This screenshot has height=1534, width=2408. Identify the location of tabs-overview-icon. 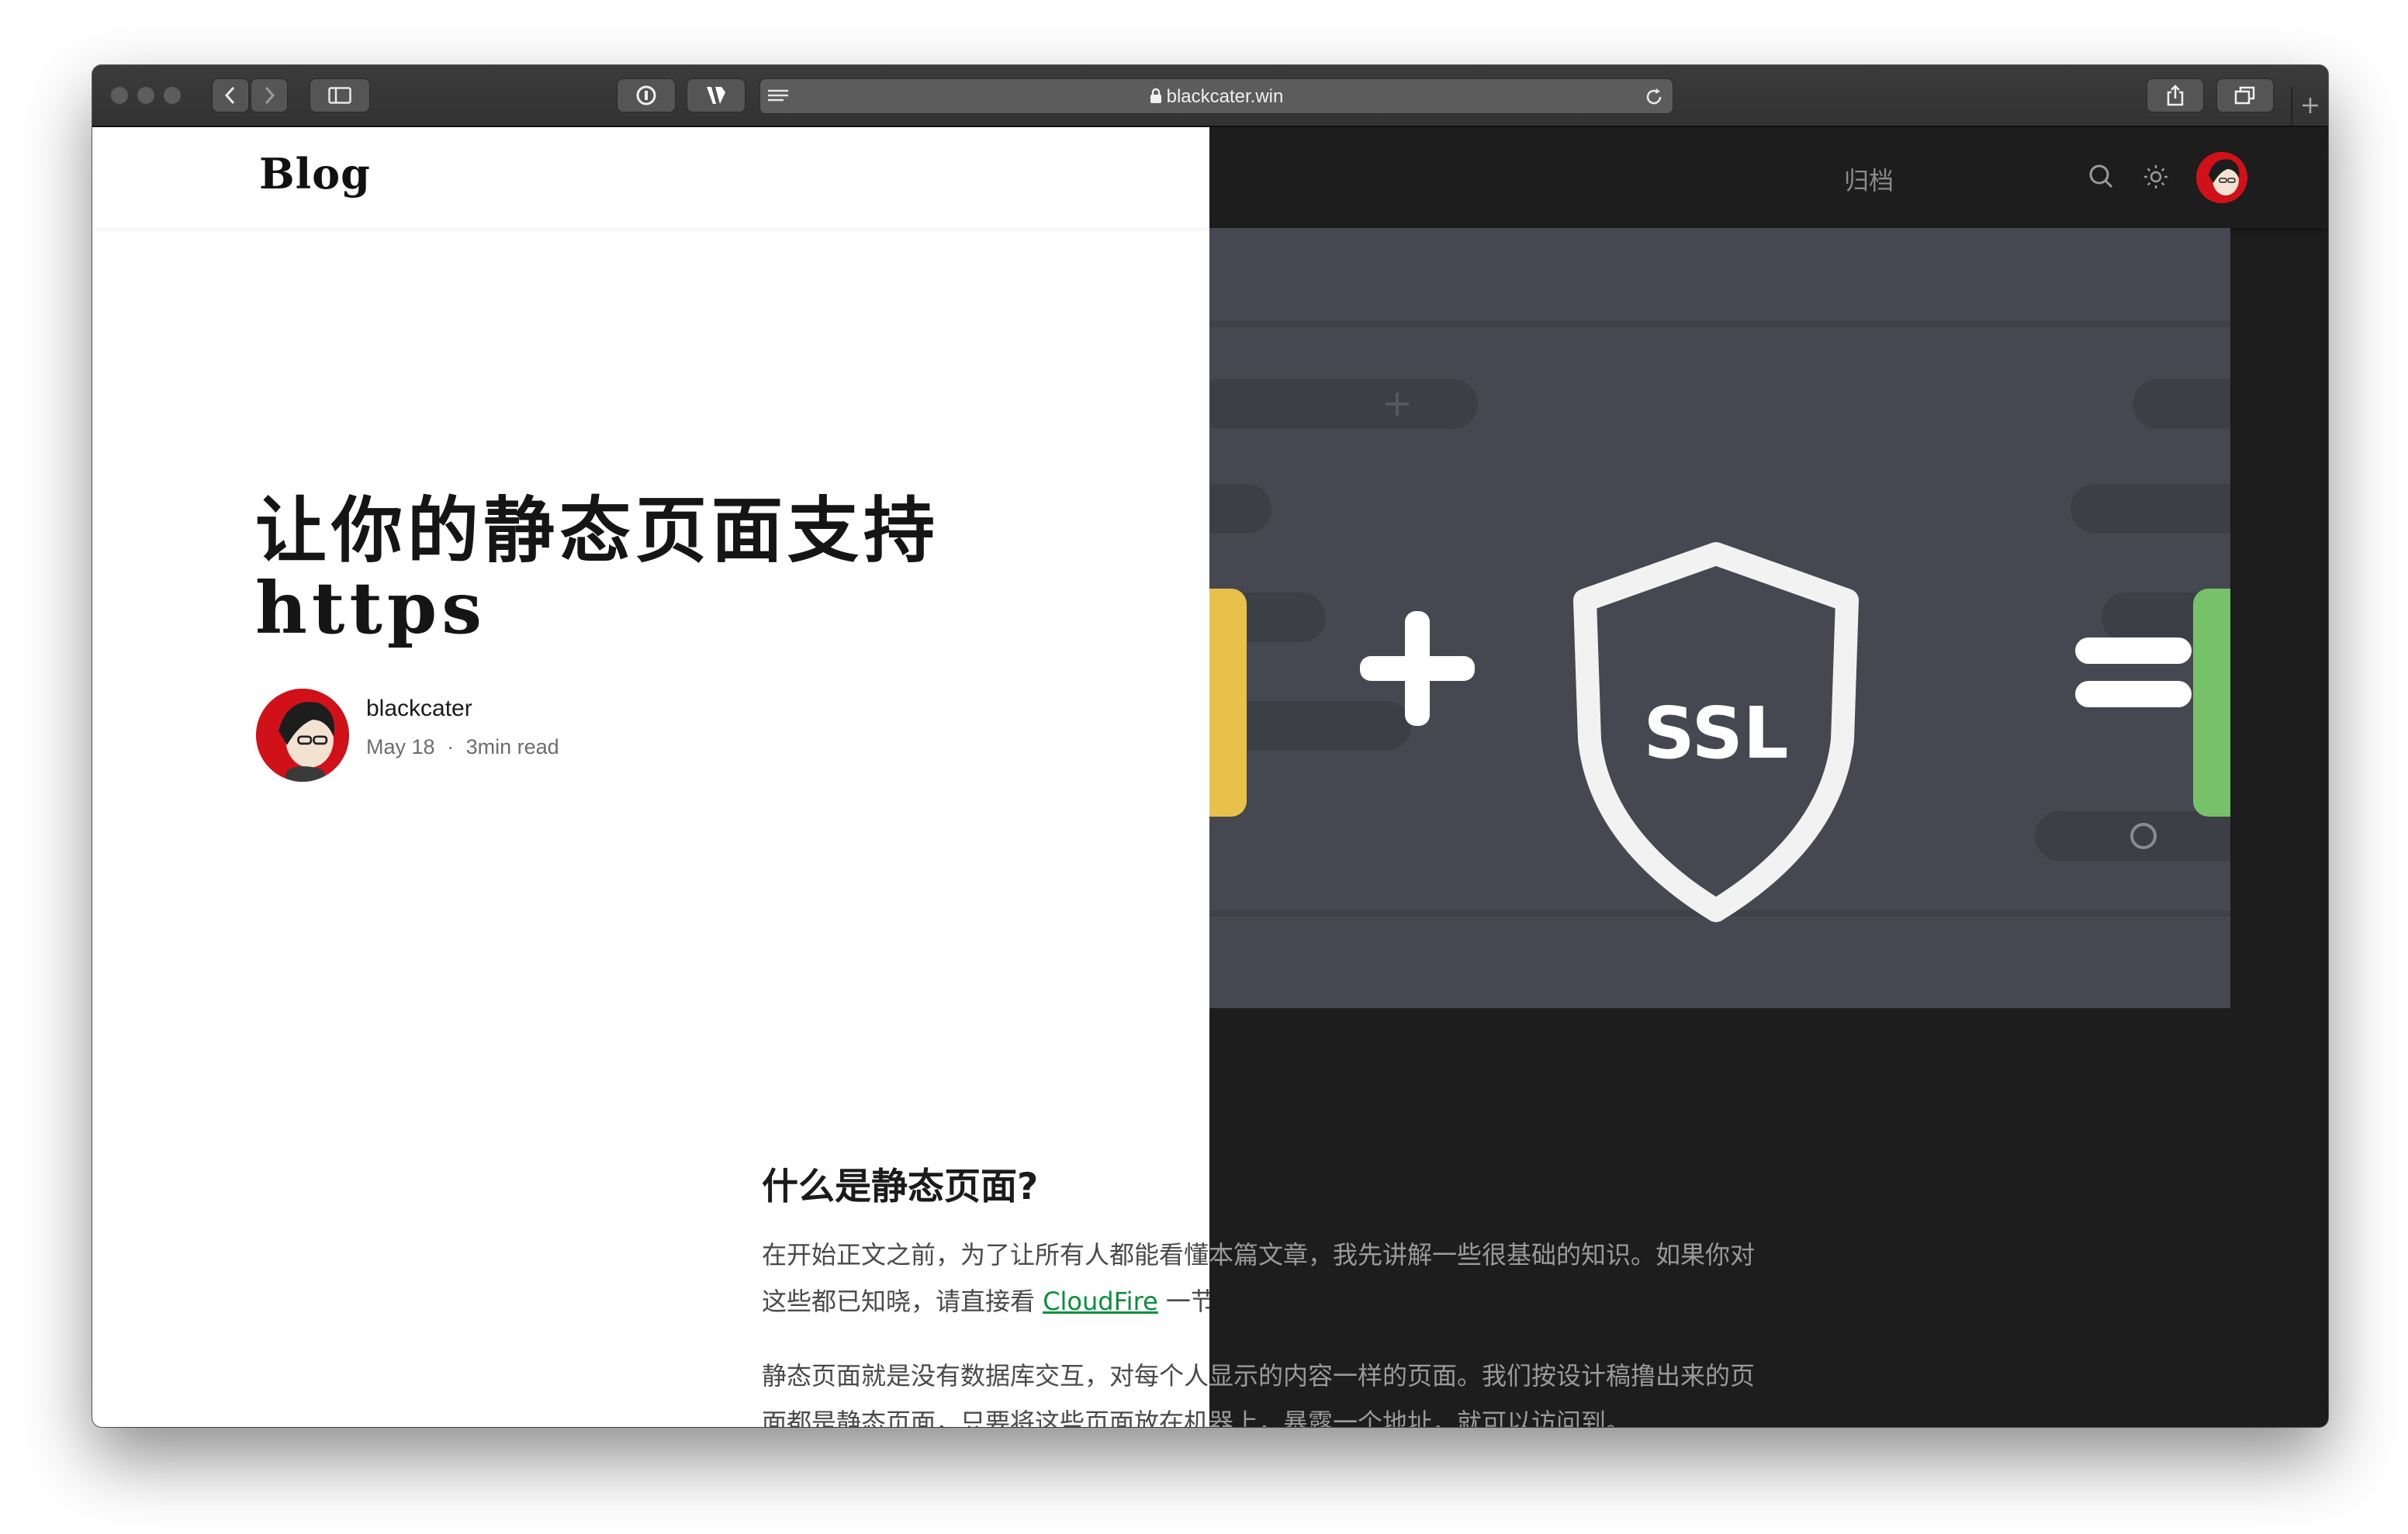
(2244, 95).